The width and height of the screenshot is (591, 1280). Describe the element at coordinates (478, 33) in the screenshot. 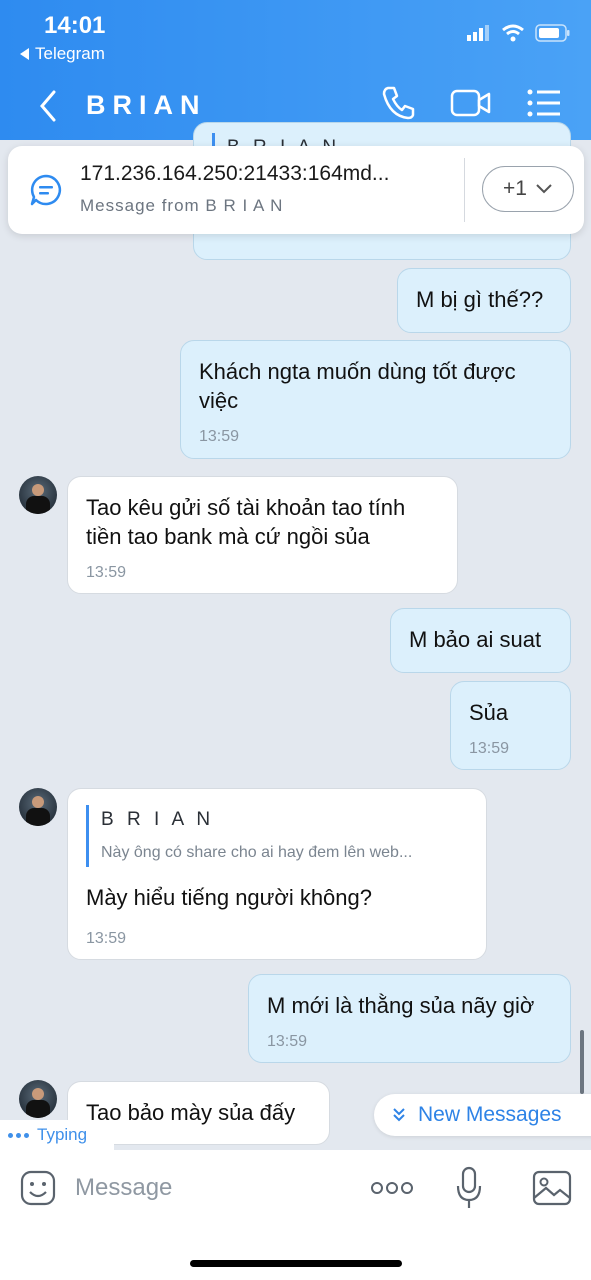

I see `signal-icon` at that location.